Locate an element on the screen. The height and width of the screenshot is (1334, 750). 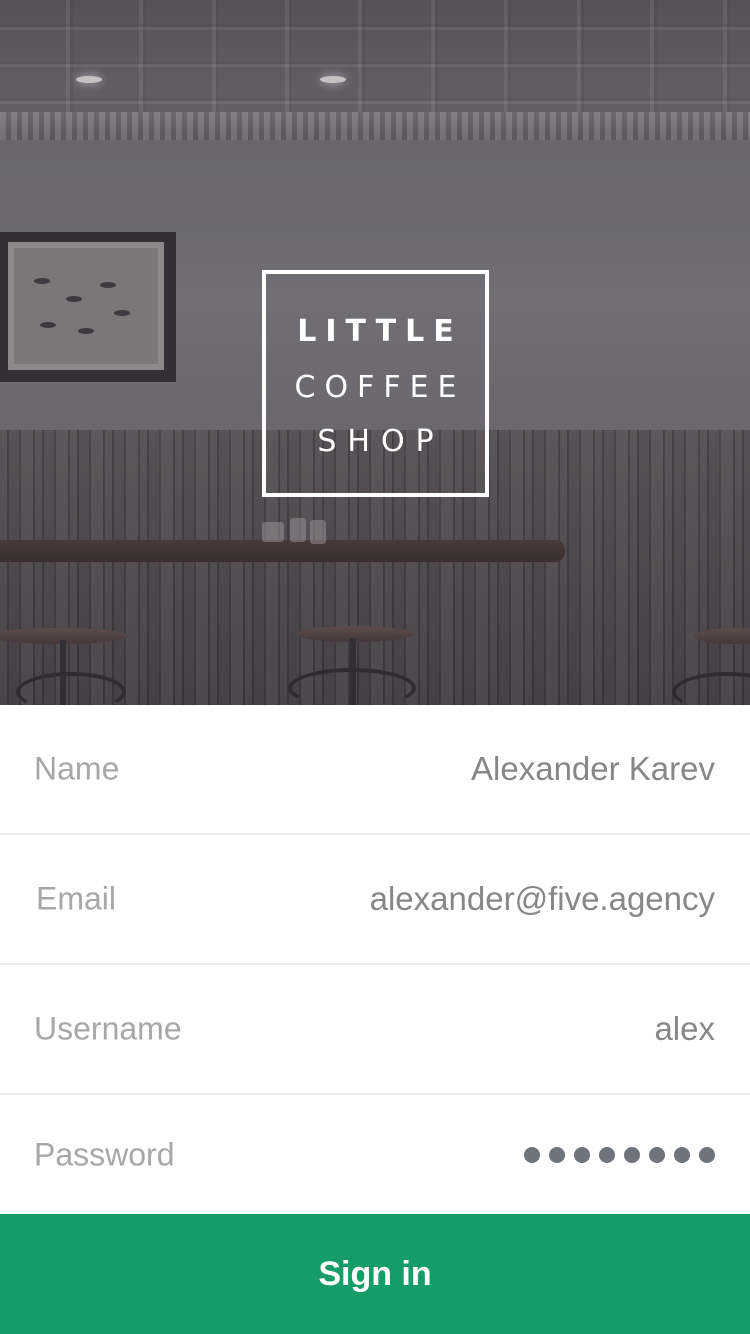
email-field: alexander@five.agency is located at coordinates (475, 899).